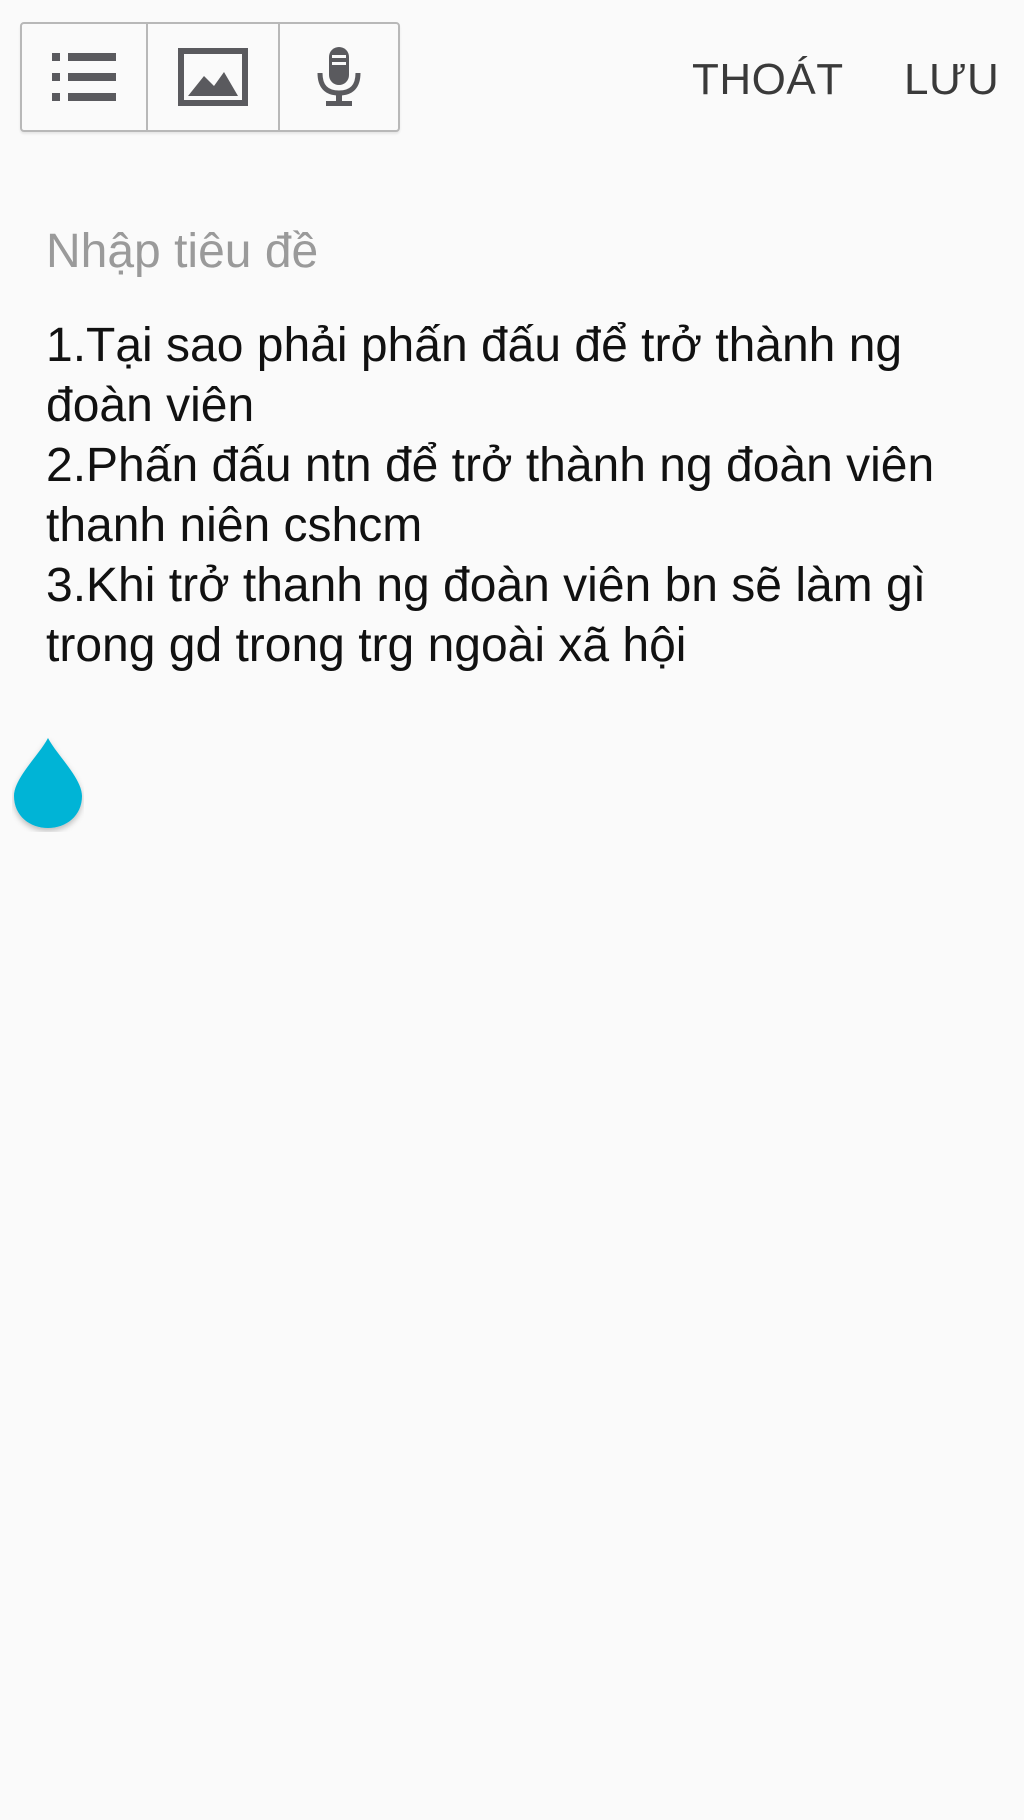  What do you see at coordinates (768, 80) in the screenshot?
I see `exit-button: THOÁT` at bounding box center [768, 80].